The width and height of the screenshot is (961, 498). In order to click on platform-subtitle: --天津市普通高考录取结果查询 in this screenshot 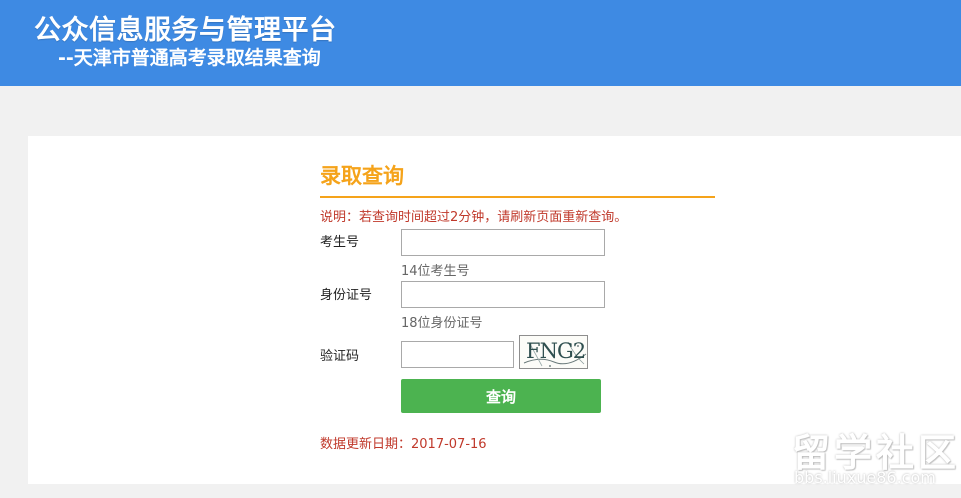, I will do `click(189, 58)`.